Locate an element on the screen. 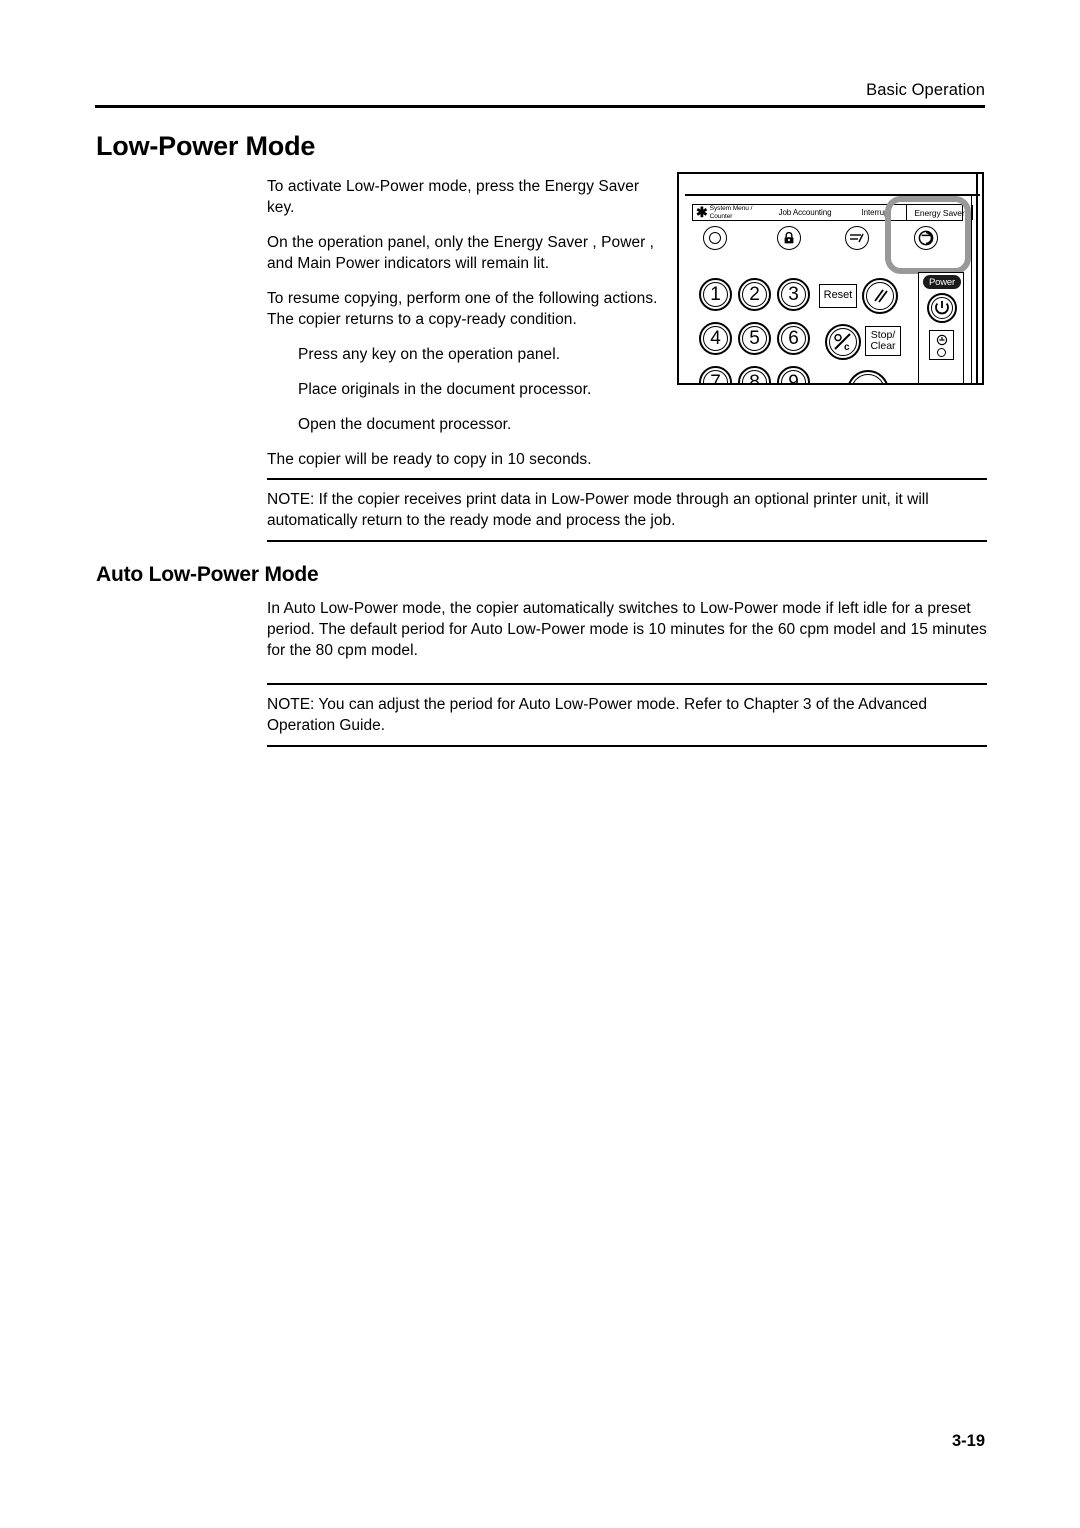  power-tag-label: Power is located at coordinates (942, 282).